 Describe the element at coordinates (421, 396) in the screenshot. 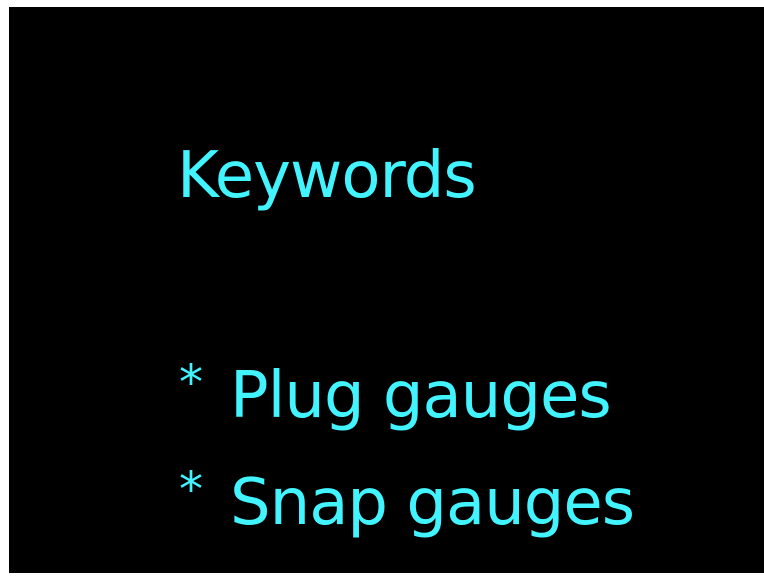

I see `bullet-label: Plug gauges` at that location.